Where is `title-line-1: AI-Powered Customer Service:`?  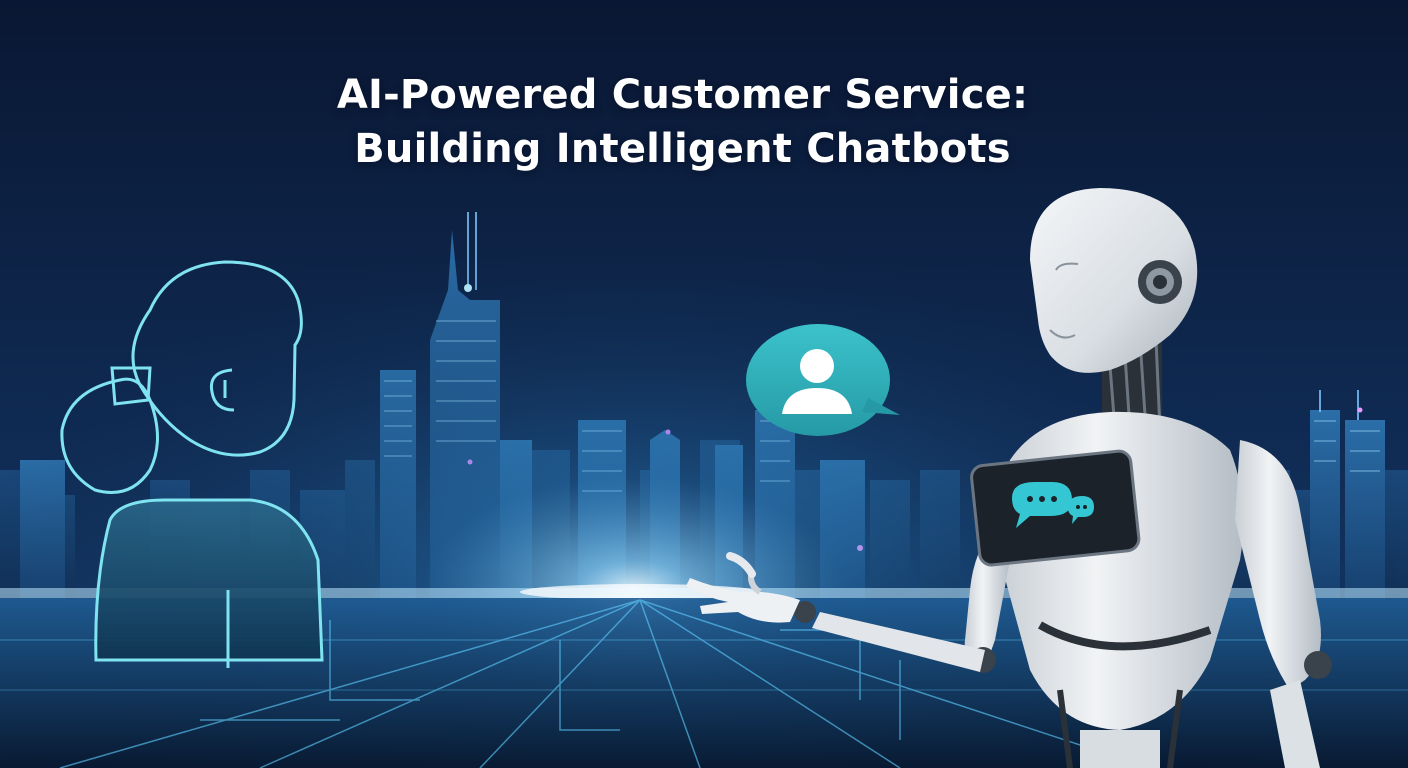
title-line-1: AI-Powered Customer Service: is located at coordinates (682, 95).